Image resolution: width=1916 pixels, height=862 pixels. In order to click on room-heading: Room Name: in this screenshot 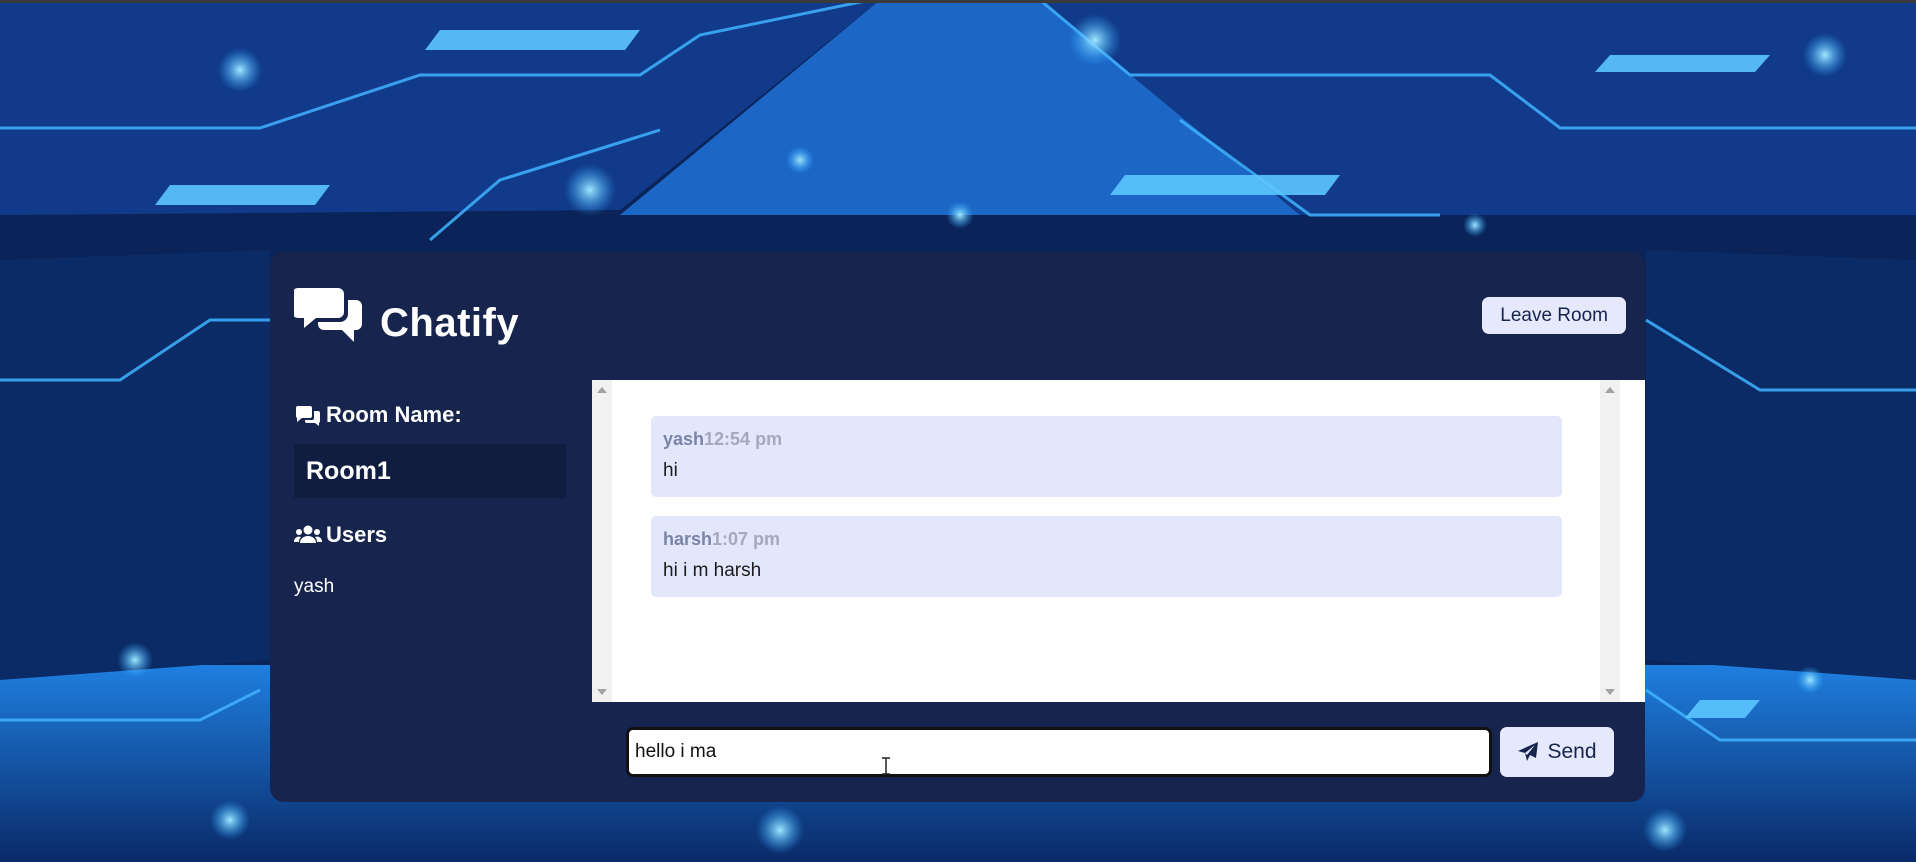, I will do `click(443, 415)`.